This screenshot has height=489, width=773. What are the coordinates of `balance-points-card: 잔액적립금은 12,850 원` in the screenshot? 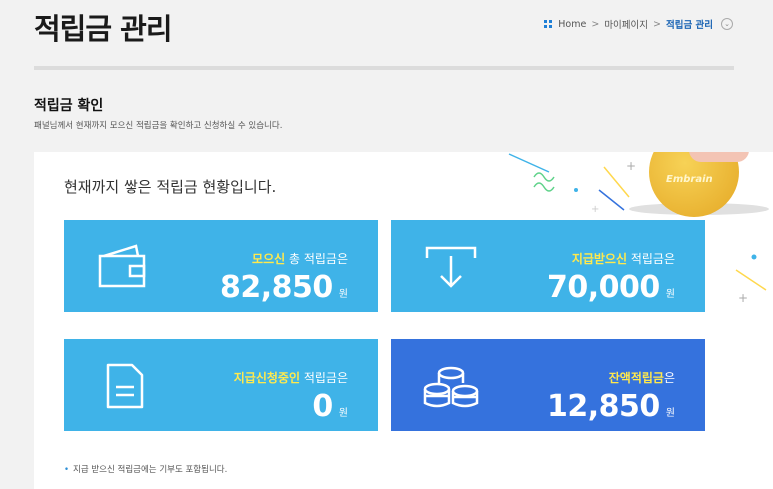 It's located at (548, 385).